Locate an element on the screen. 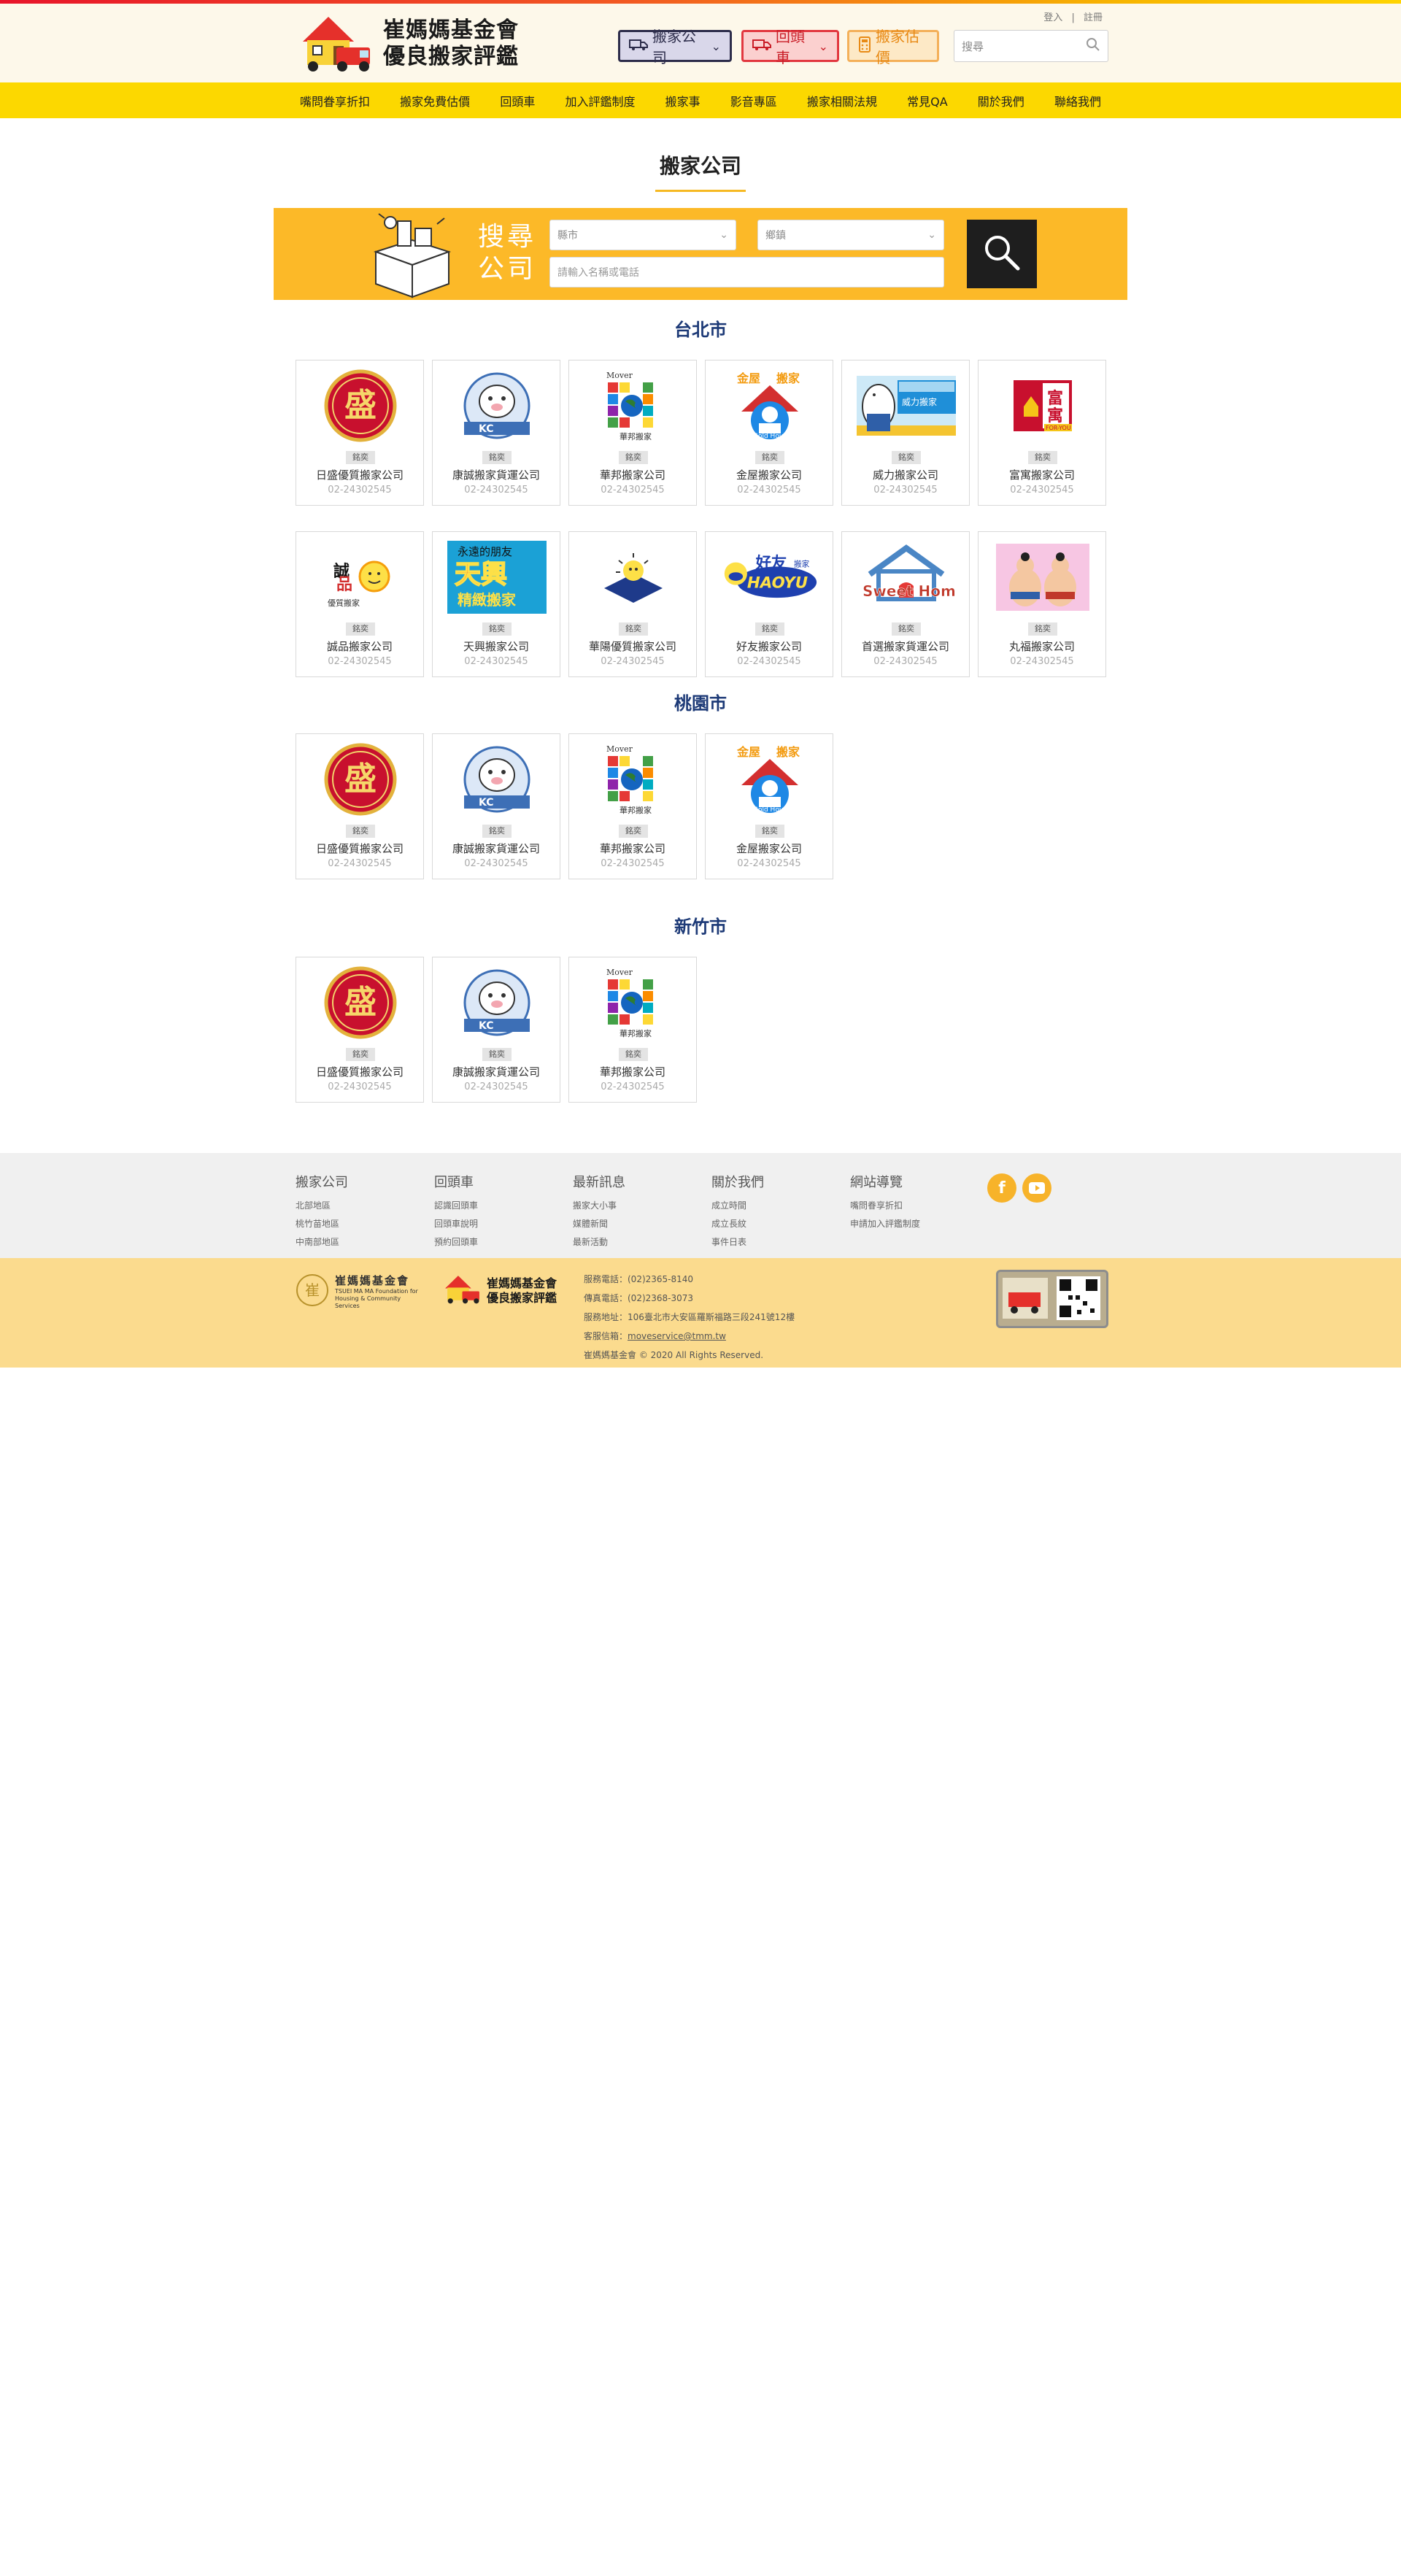  county-select: 縣市 ⌄ is located at coordinates (642, 235).